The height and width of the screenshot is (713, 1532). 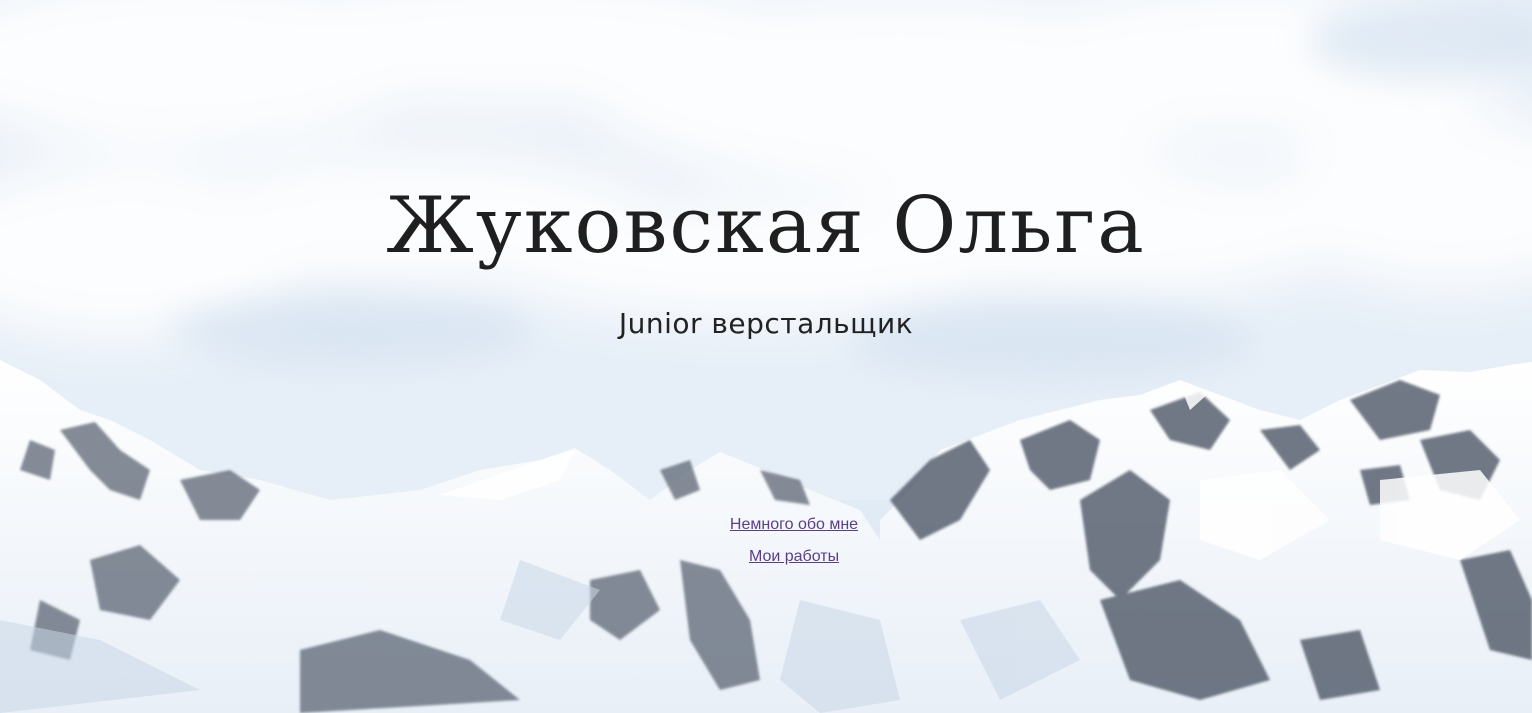 I want to click on nav-link-works: Мои работы, so click(x=794, y=557).